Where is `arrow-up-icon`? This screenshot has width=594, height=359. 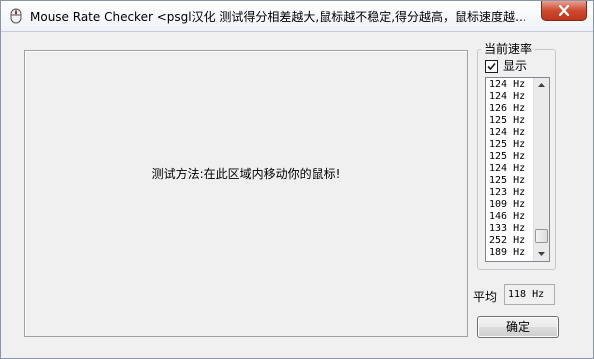
arrow-up-icon is located at coordinates (541, 85).